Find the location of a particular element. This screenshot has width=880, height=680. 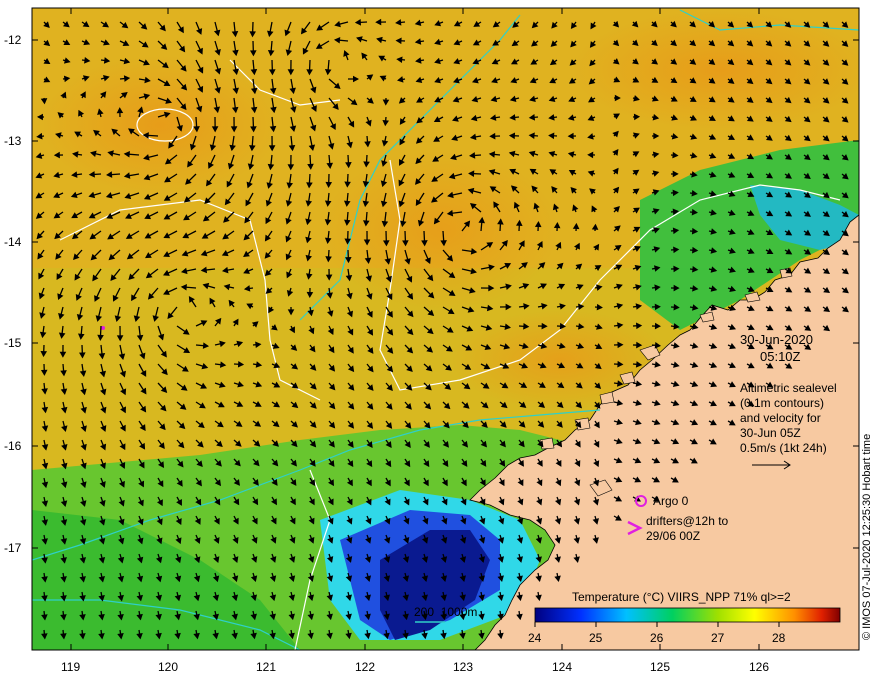

colorbar-tick-28: 28 is located at coordinates (779, 638).